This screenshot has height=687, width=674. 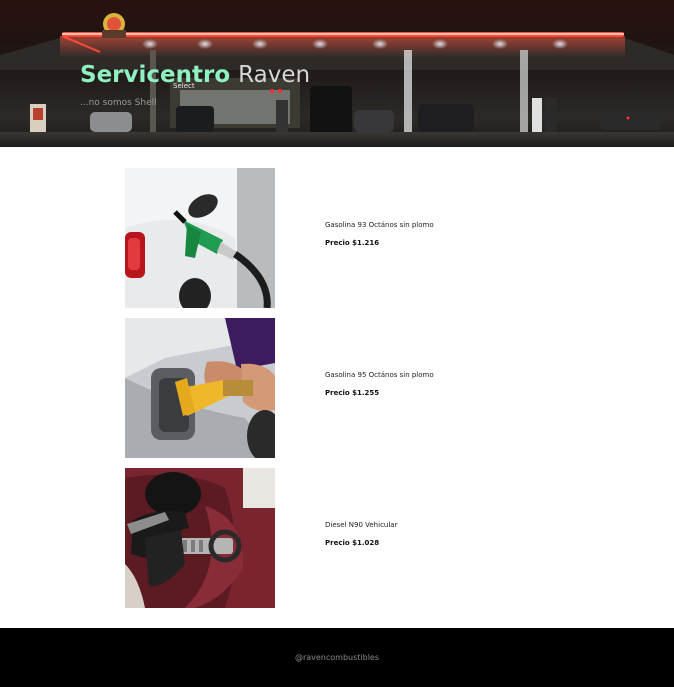 I want to click on yellow-nozzle-icon, so click(x=200, y=388).